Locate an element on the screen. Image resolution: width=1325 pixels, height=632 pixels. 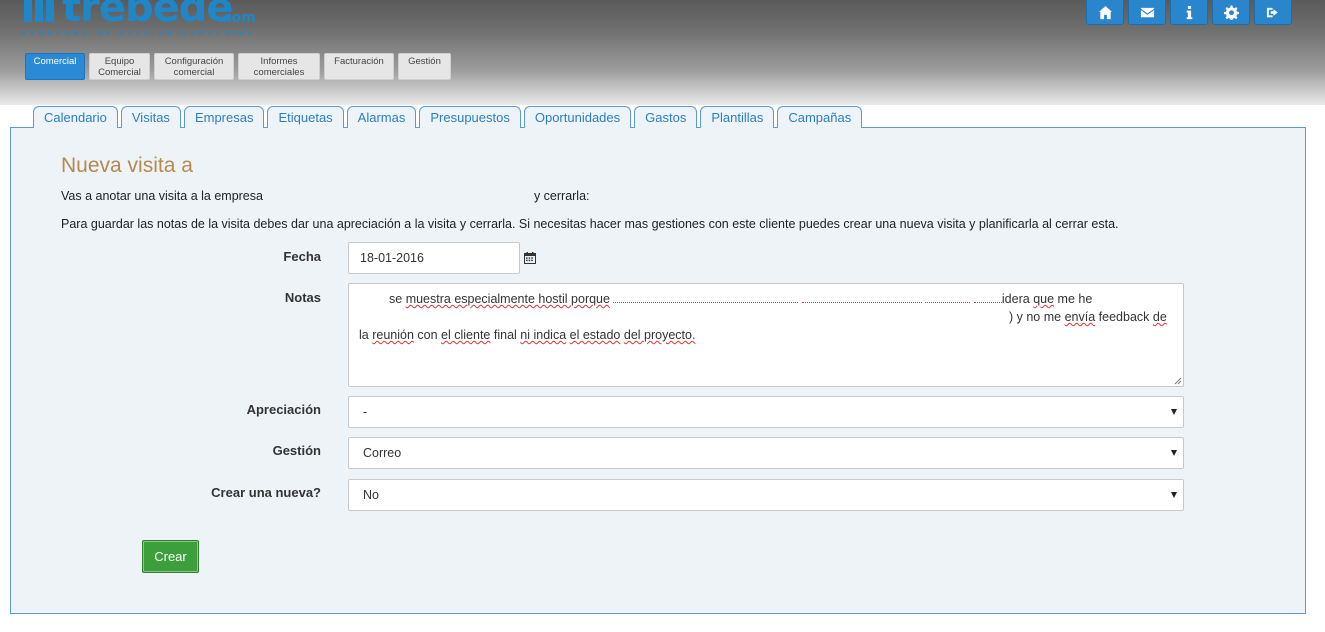
module-tab-gestion: Gestión is located at coordinates (424, 66).